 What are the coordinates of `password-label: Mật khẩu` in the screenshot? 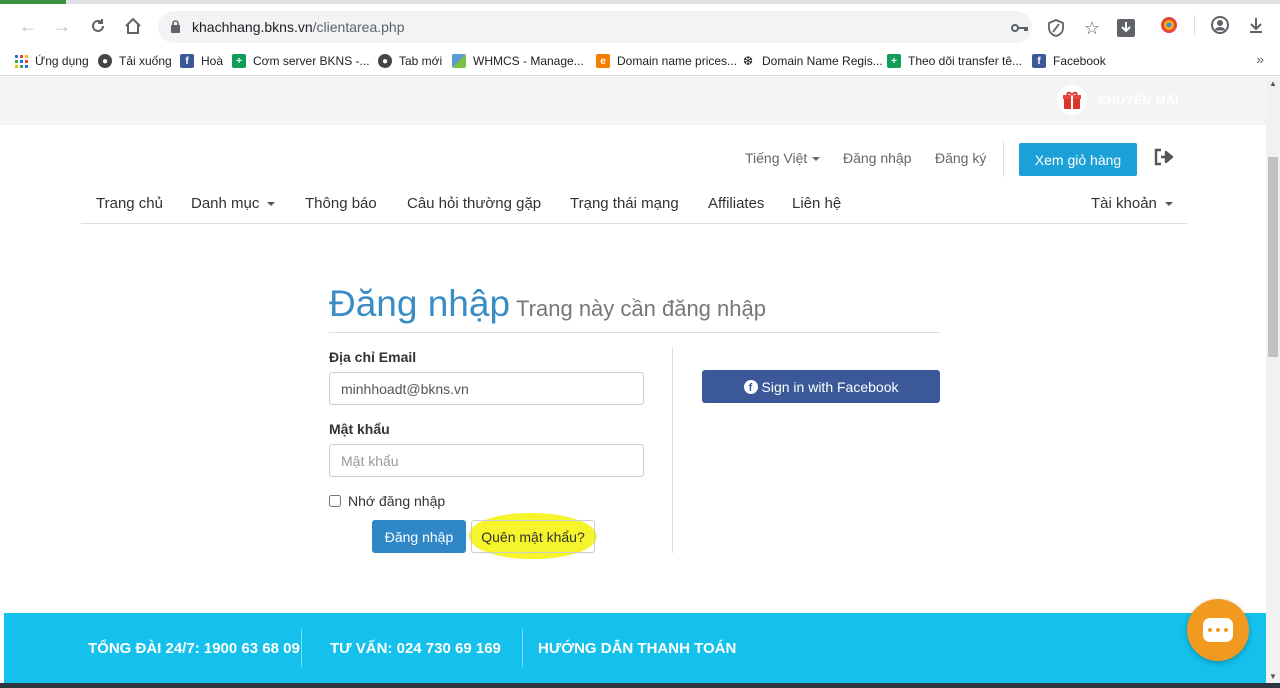 It's located at (359, 429).